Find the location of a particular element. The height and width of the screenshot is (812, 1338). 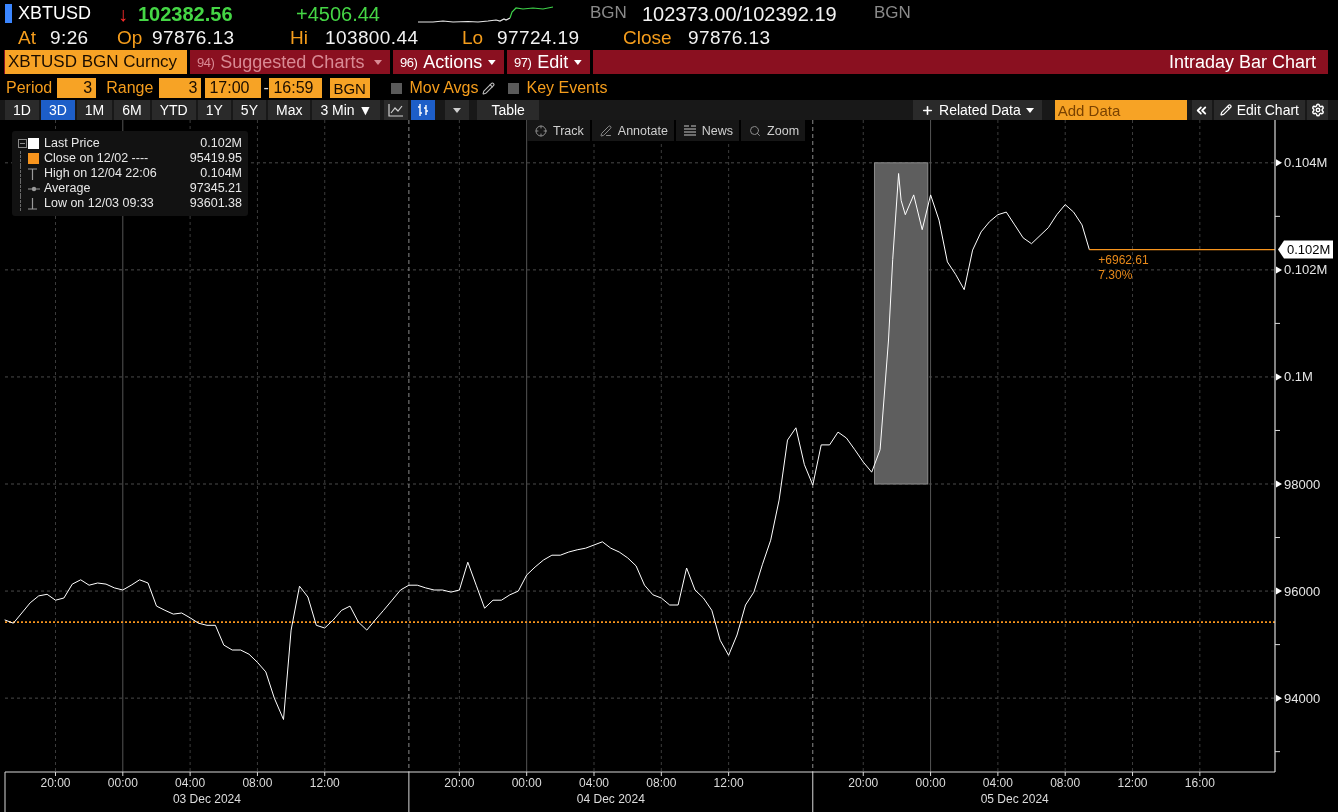

chart-tool-button: Zoom is located at coordinates (773, 130).